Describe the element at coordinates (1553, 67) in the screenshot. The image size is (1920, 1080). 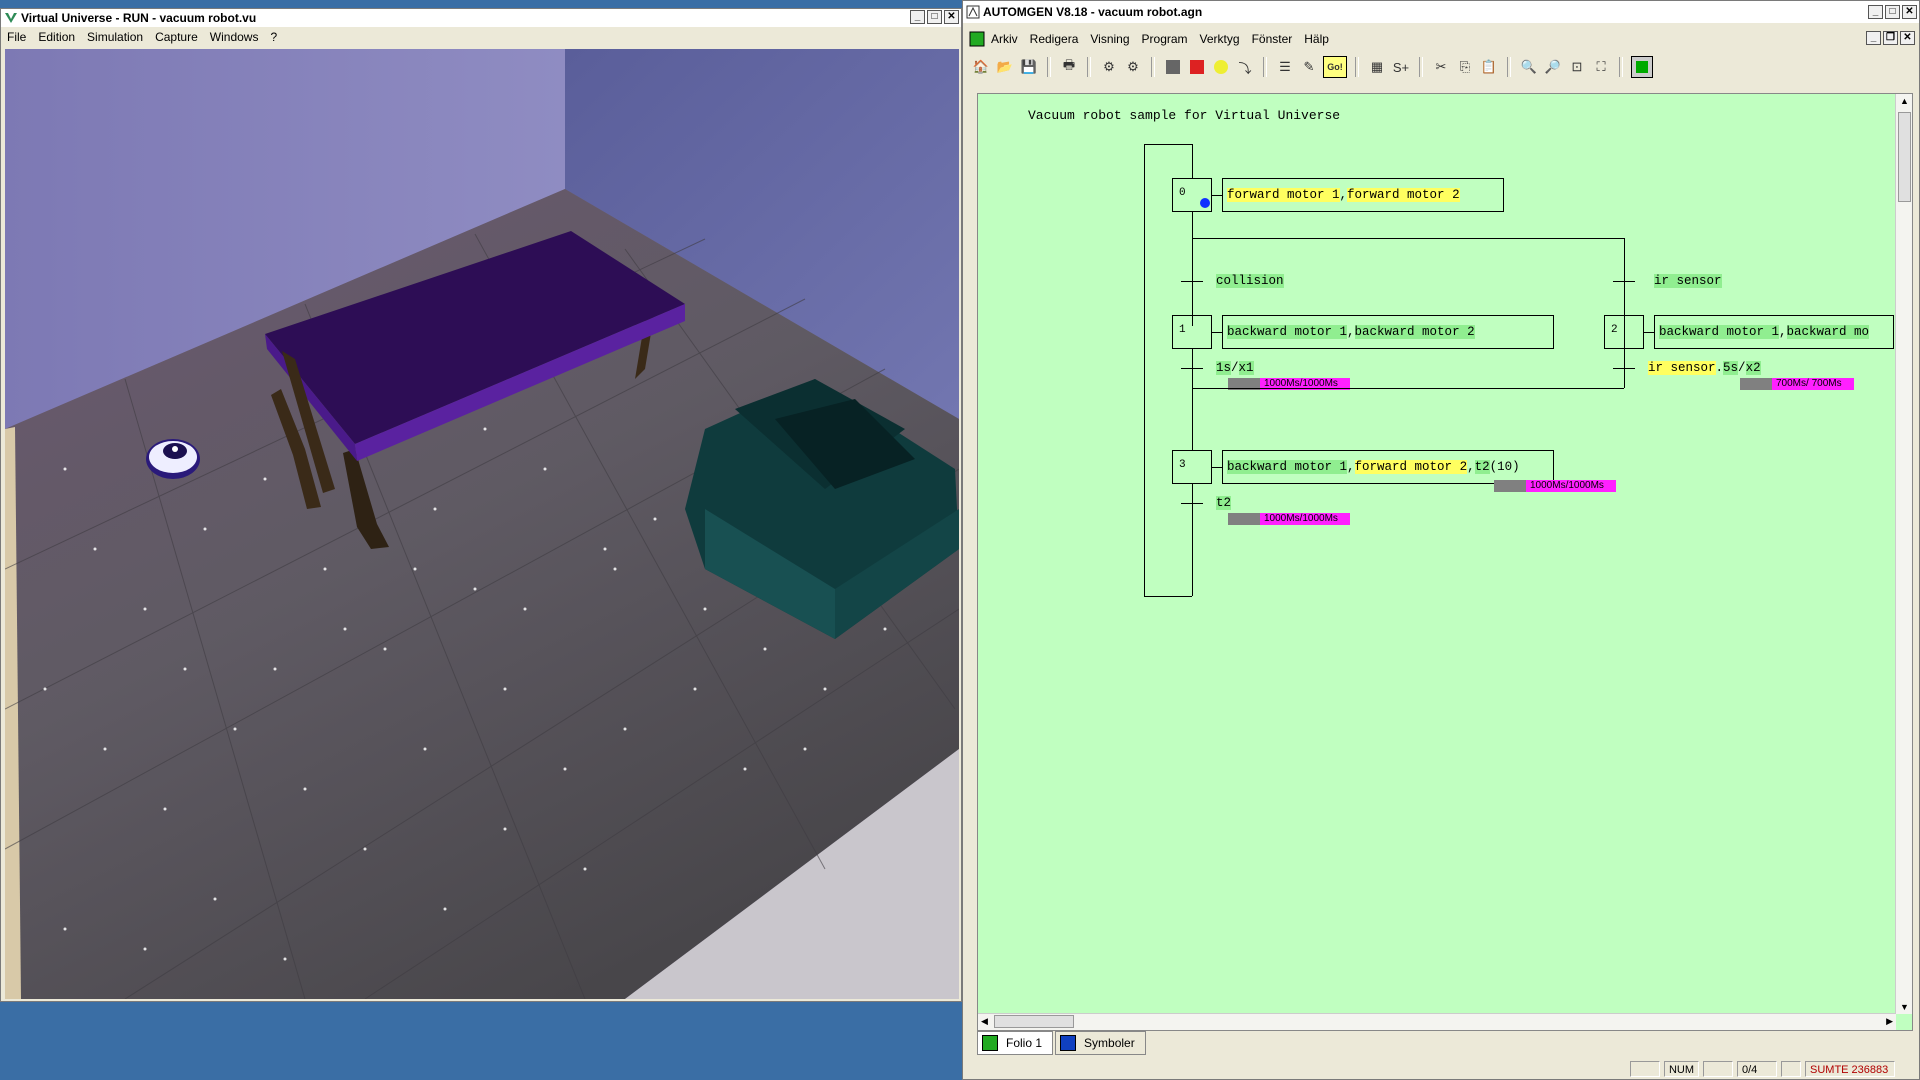
I see `zoom-out-icon: 🔎` at that location.